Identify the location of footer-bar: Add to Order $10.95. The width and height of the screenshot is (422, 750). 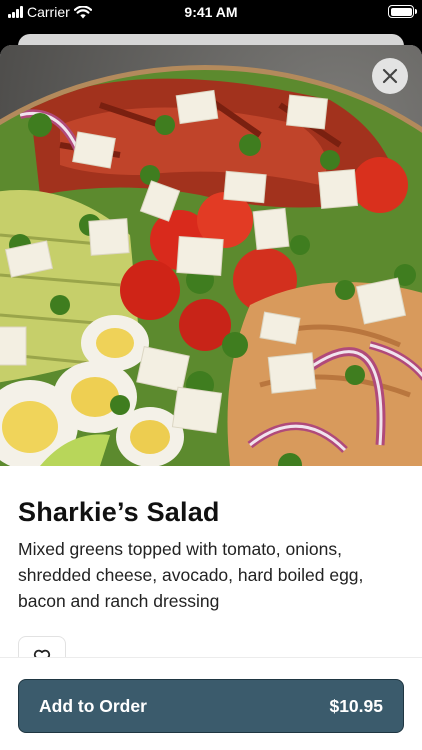
(211, 703).